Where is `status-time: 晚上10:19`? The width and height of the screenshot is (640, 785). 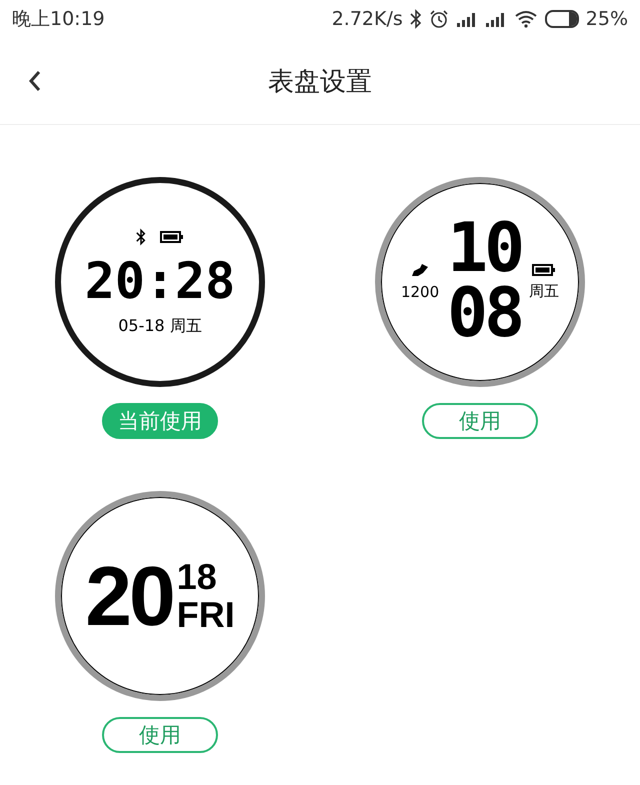
status-time: 晚上10:19 is located at coordinates (58, 19).